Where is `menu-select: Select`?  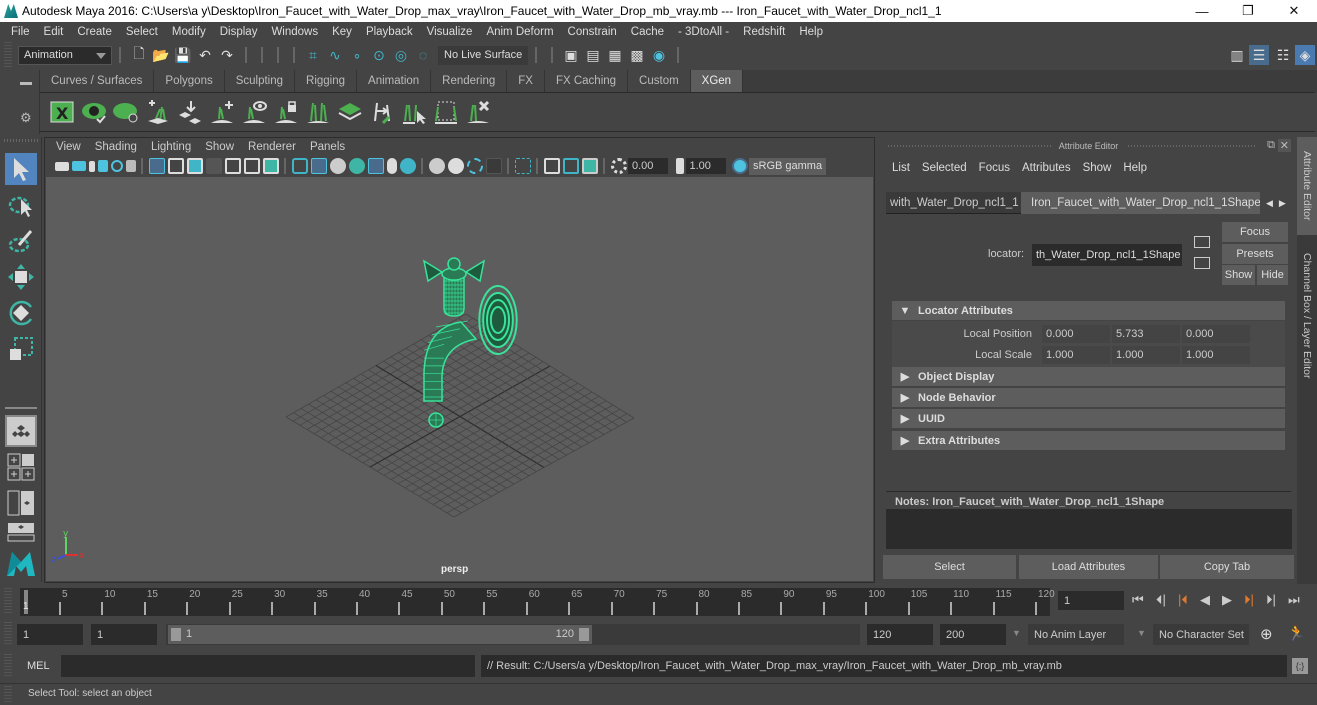 menu-select: Select is located at coordinates (142, 32).